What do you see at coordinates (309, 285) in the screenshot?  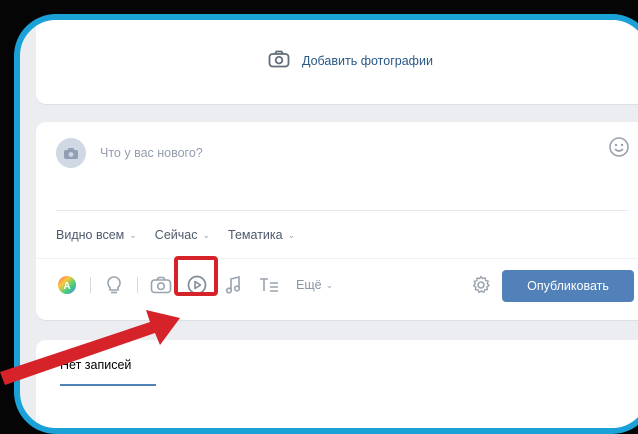 I see `more-label: Ещё` at bounding box center [309, 285].